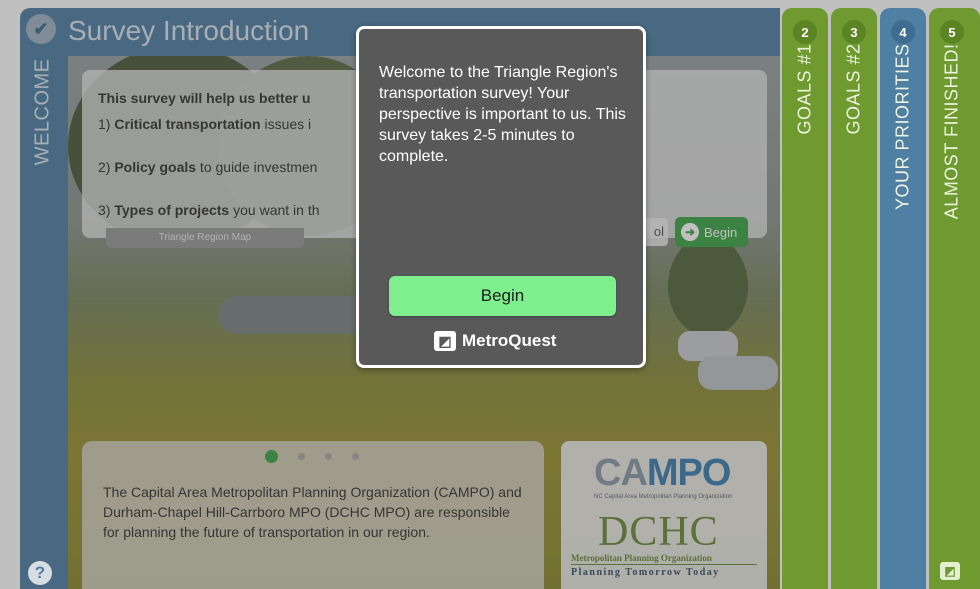  Describe the element at coordinates (804, 89) in the screenshot. I see `step-label: GOALS #1` at that location.